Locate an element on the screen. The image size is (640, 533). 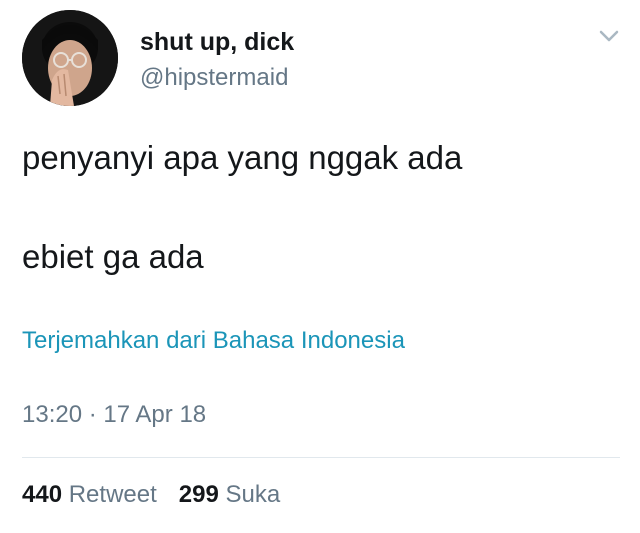
avatar is located at coordinates (70, 58).